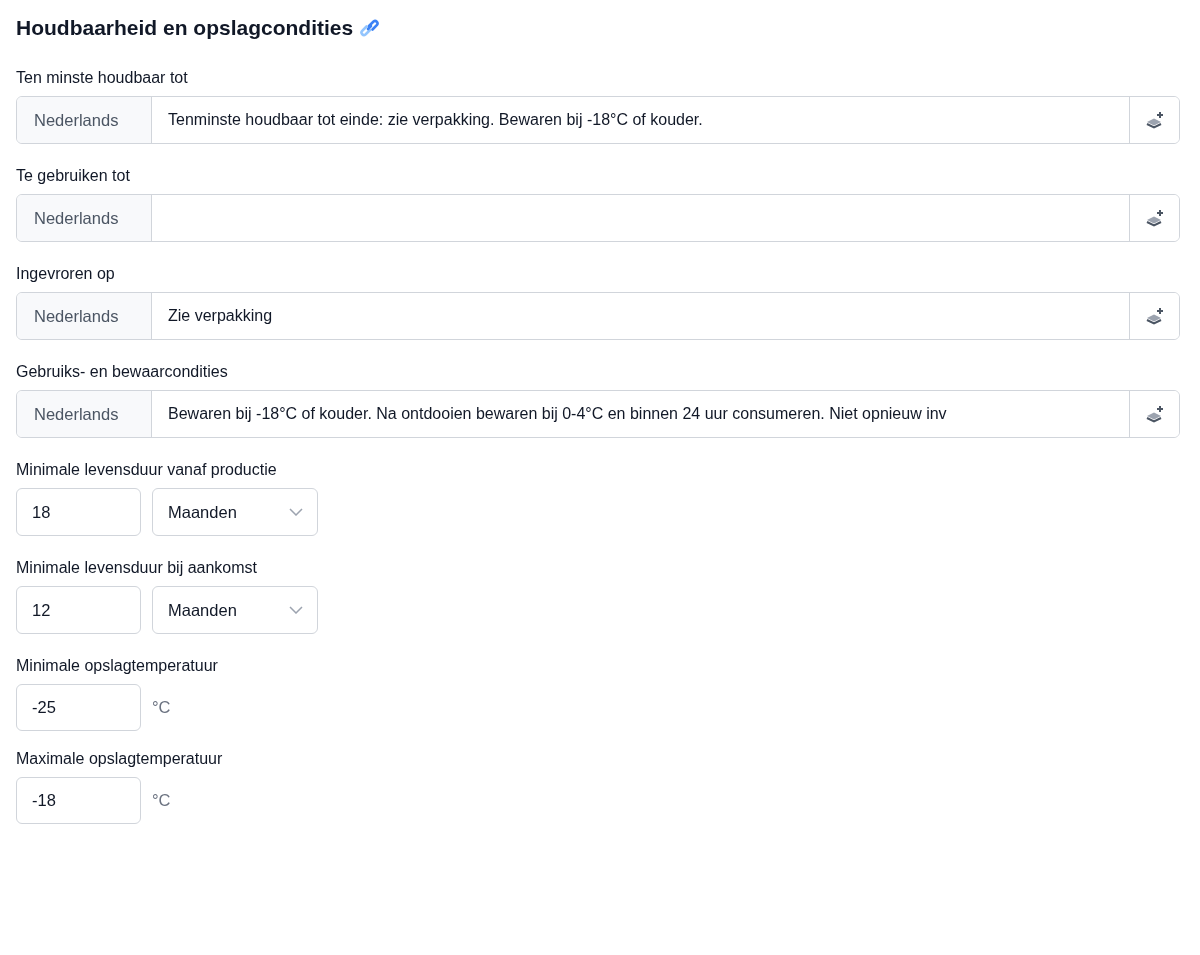 This screenshot has height=955, width=1200. Describe the element at coordinates (122, 372) in the screenshot. I see `field-label: Gebruiks- en bewaarcondities` at that location.